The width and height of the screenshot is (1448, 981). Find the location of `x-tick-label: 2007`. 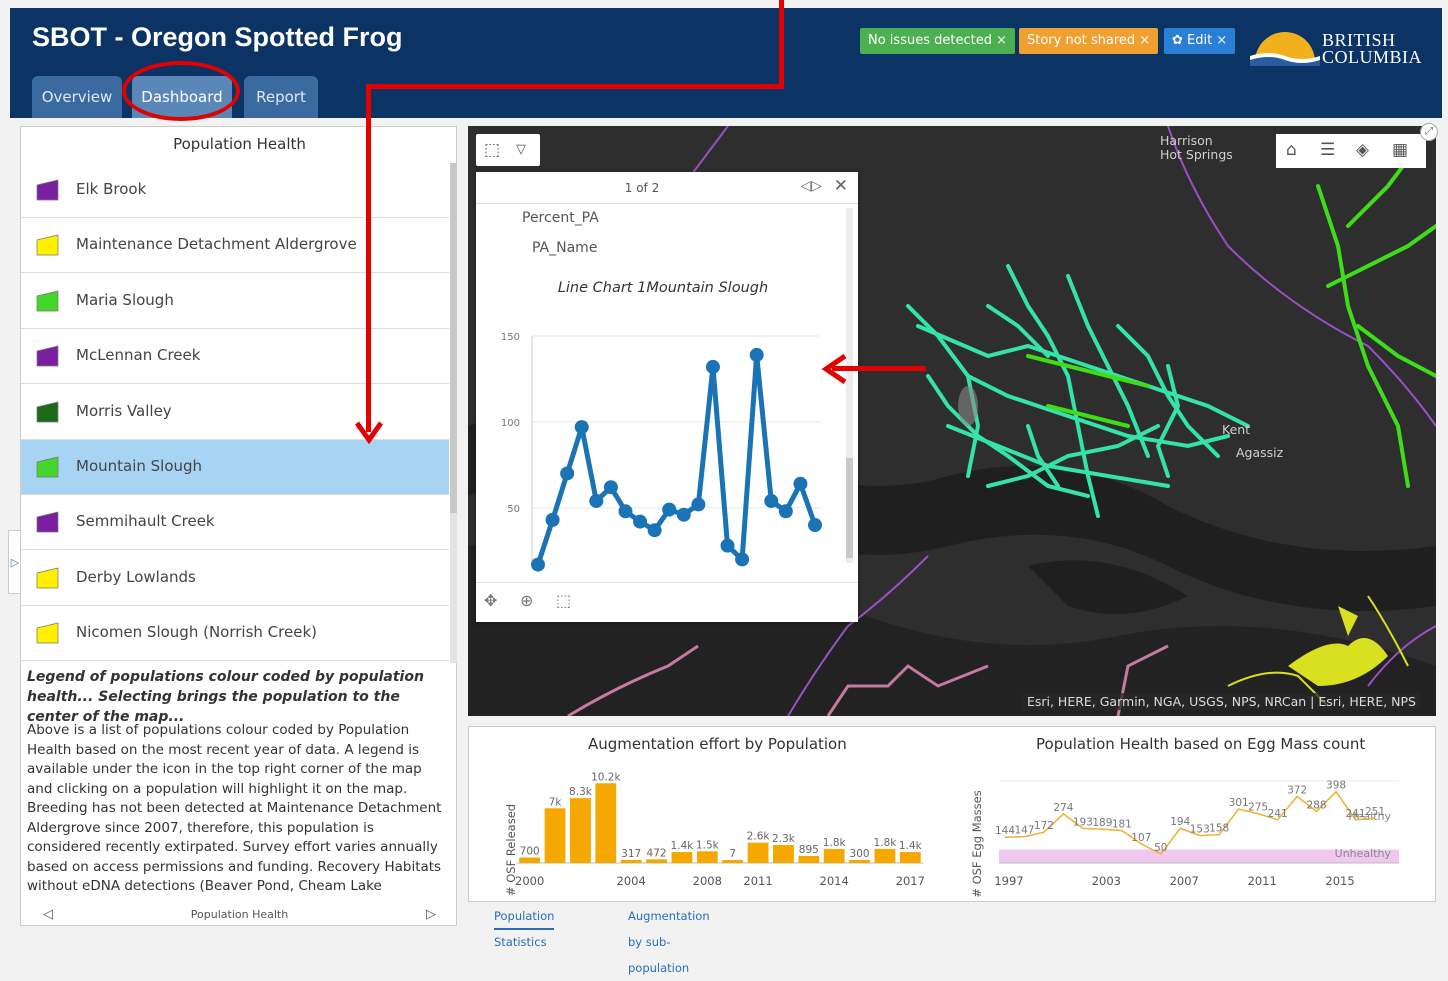

x-tick-label: 2007 is located at coordinates (1184, 881).